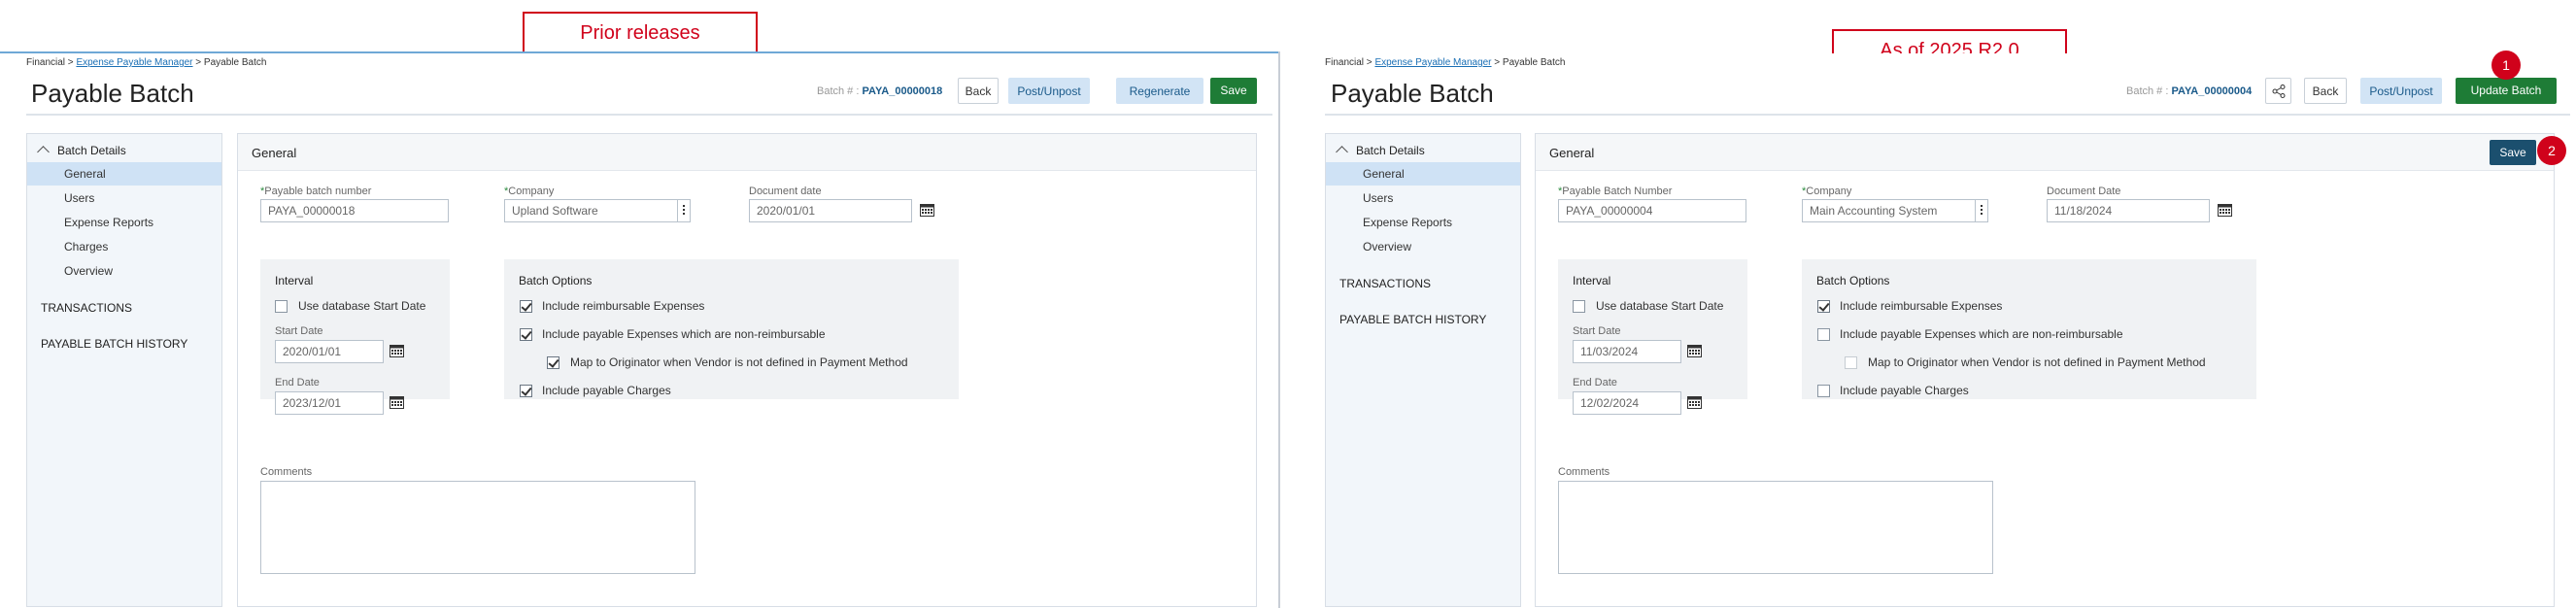  I want to click on document-date-label: Document Date, so click(2084, 191).